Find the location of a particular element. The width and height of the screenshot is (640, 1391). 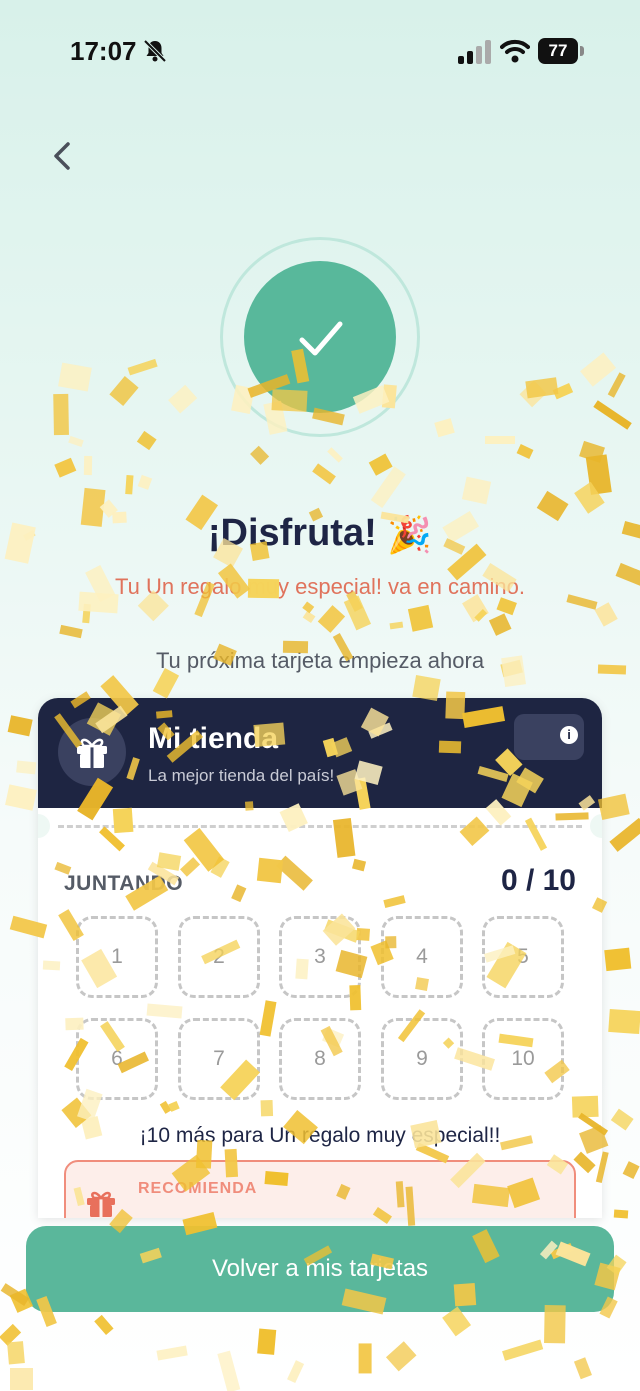

gift-status-text: Tu Un regalo muy especial! va en camino. is located at coordinates (320, 586).